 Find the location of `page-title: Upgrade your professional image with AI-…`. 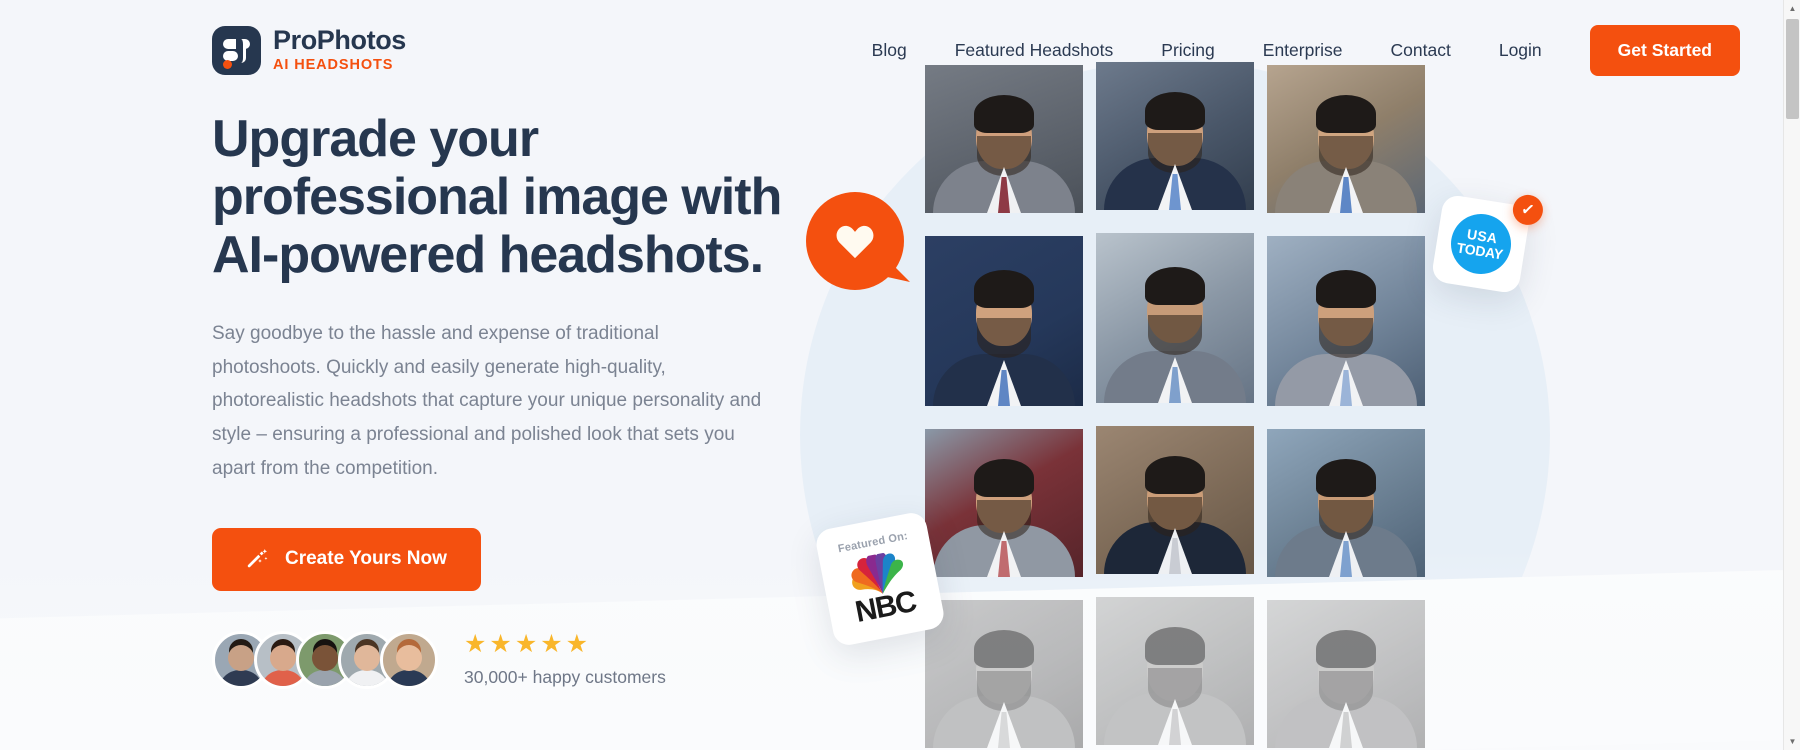

page-title: Upgrade your professional image with AI-… is located at coordinates (502, 197).